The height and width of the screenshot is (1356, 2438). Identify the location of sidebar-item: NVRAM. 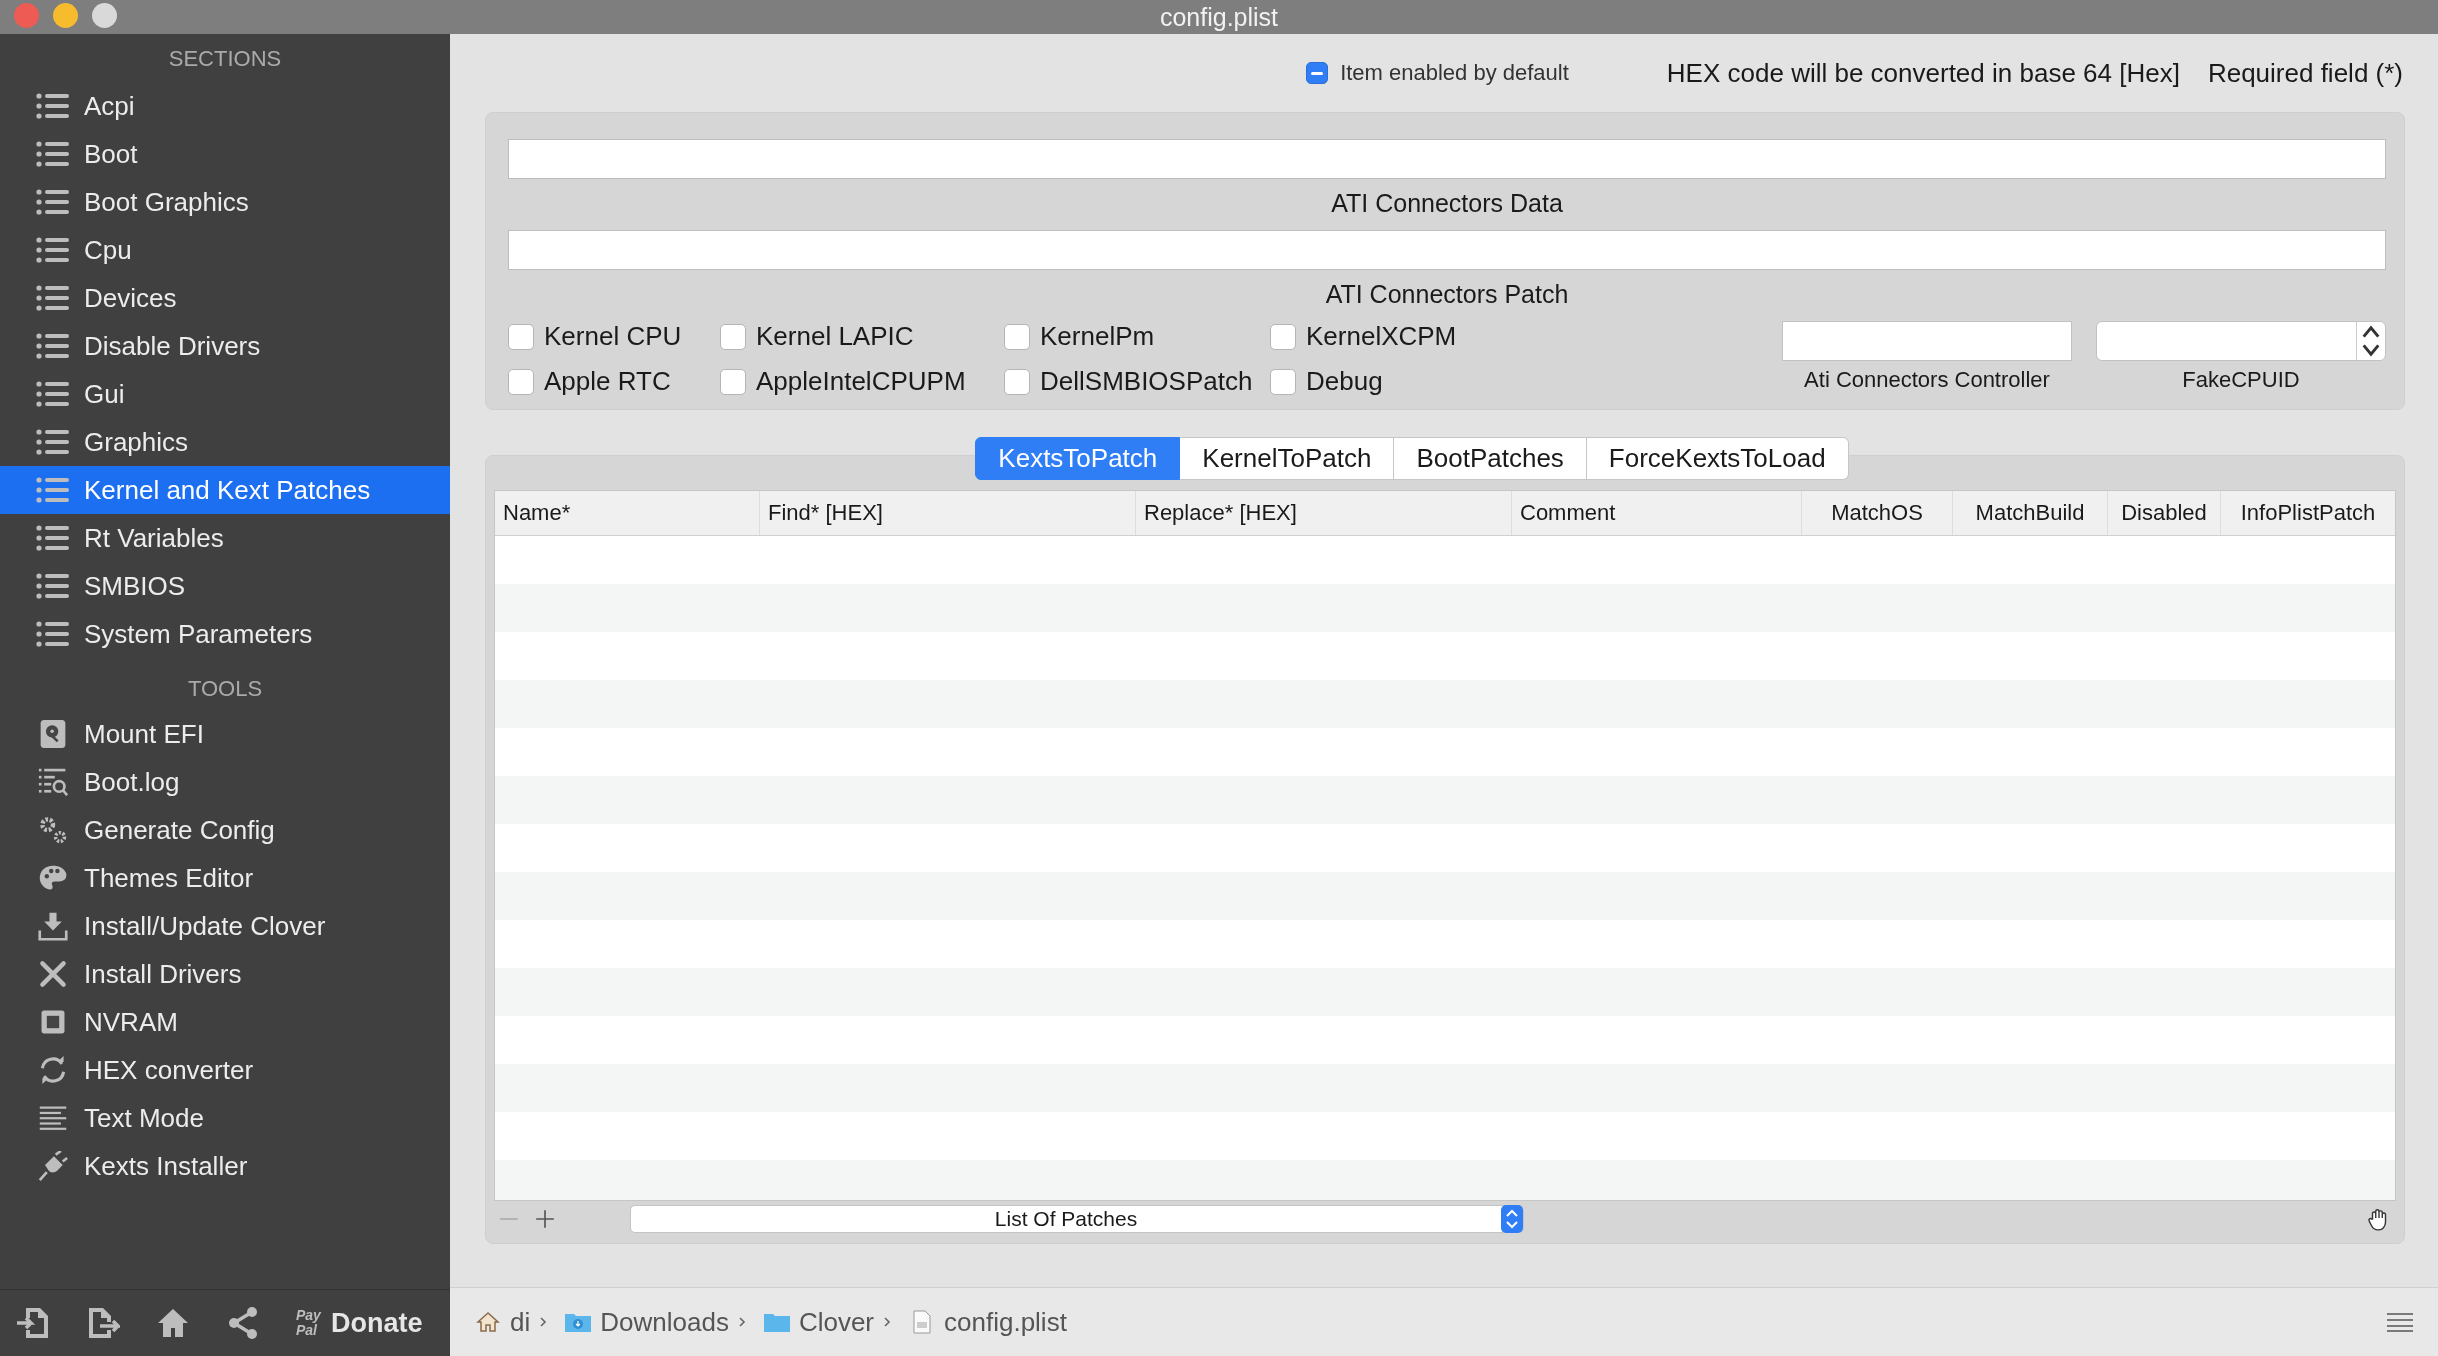
(225, 1022).